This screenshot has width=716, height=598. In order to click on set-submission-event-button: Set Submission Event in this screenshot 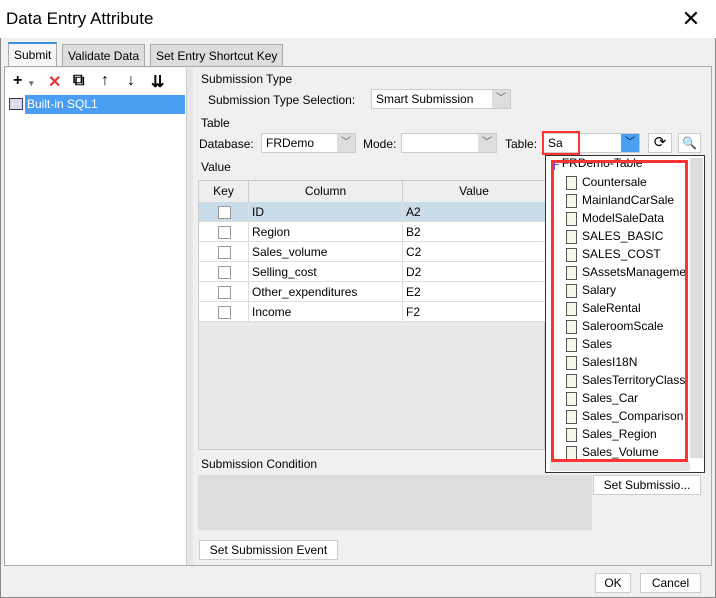, I will do `click(268, 550)`.